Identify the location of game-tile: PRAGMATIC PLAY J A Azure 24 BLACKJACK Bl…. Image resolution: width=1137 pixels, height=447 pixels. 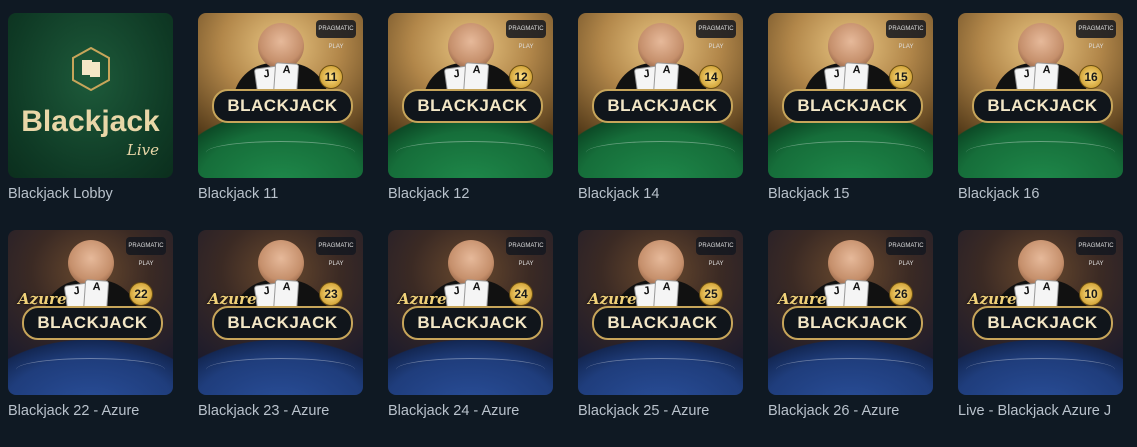
(470, 324).